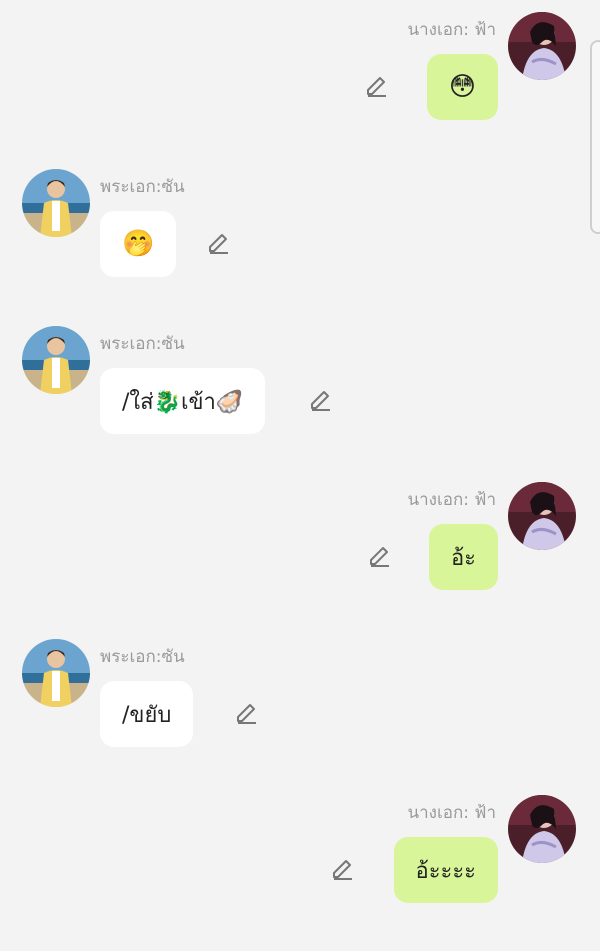  I want to click on message-text: 🤭, so click(138, 244).